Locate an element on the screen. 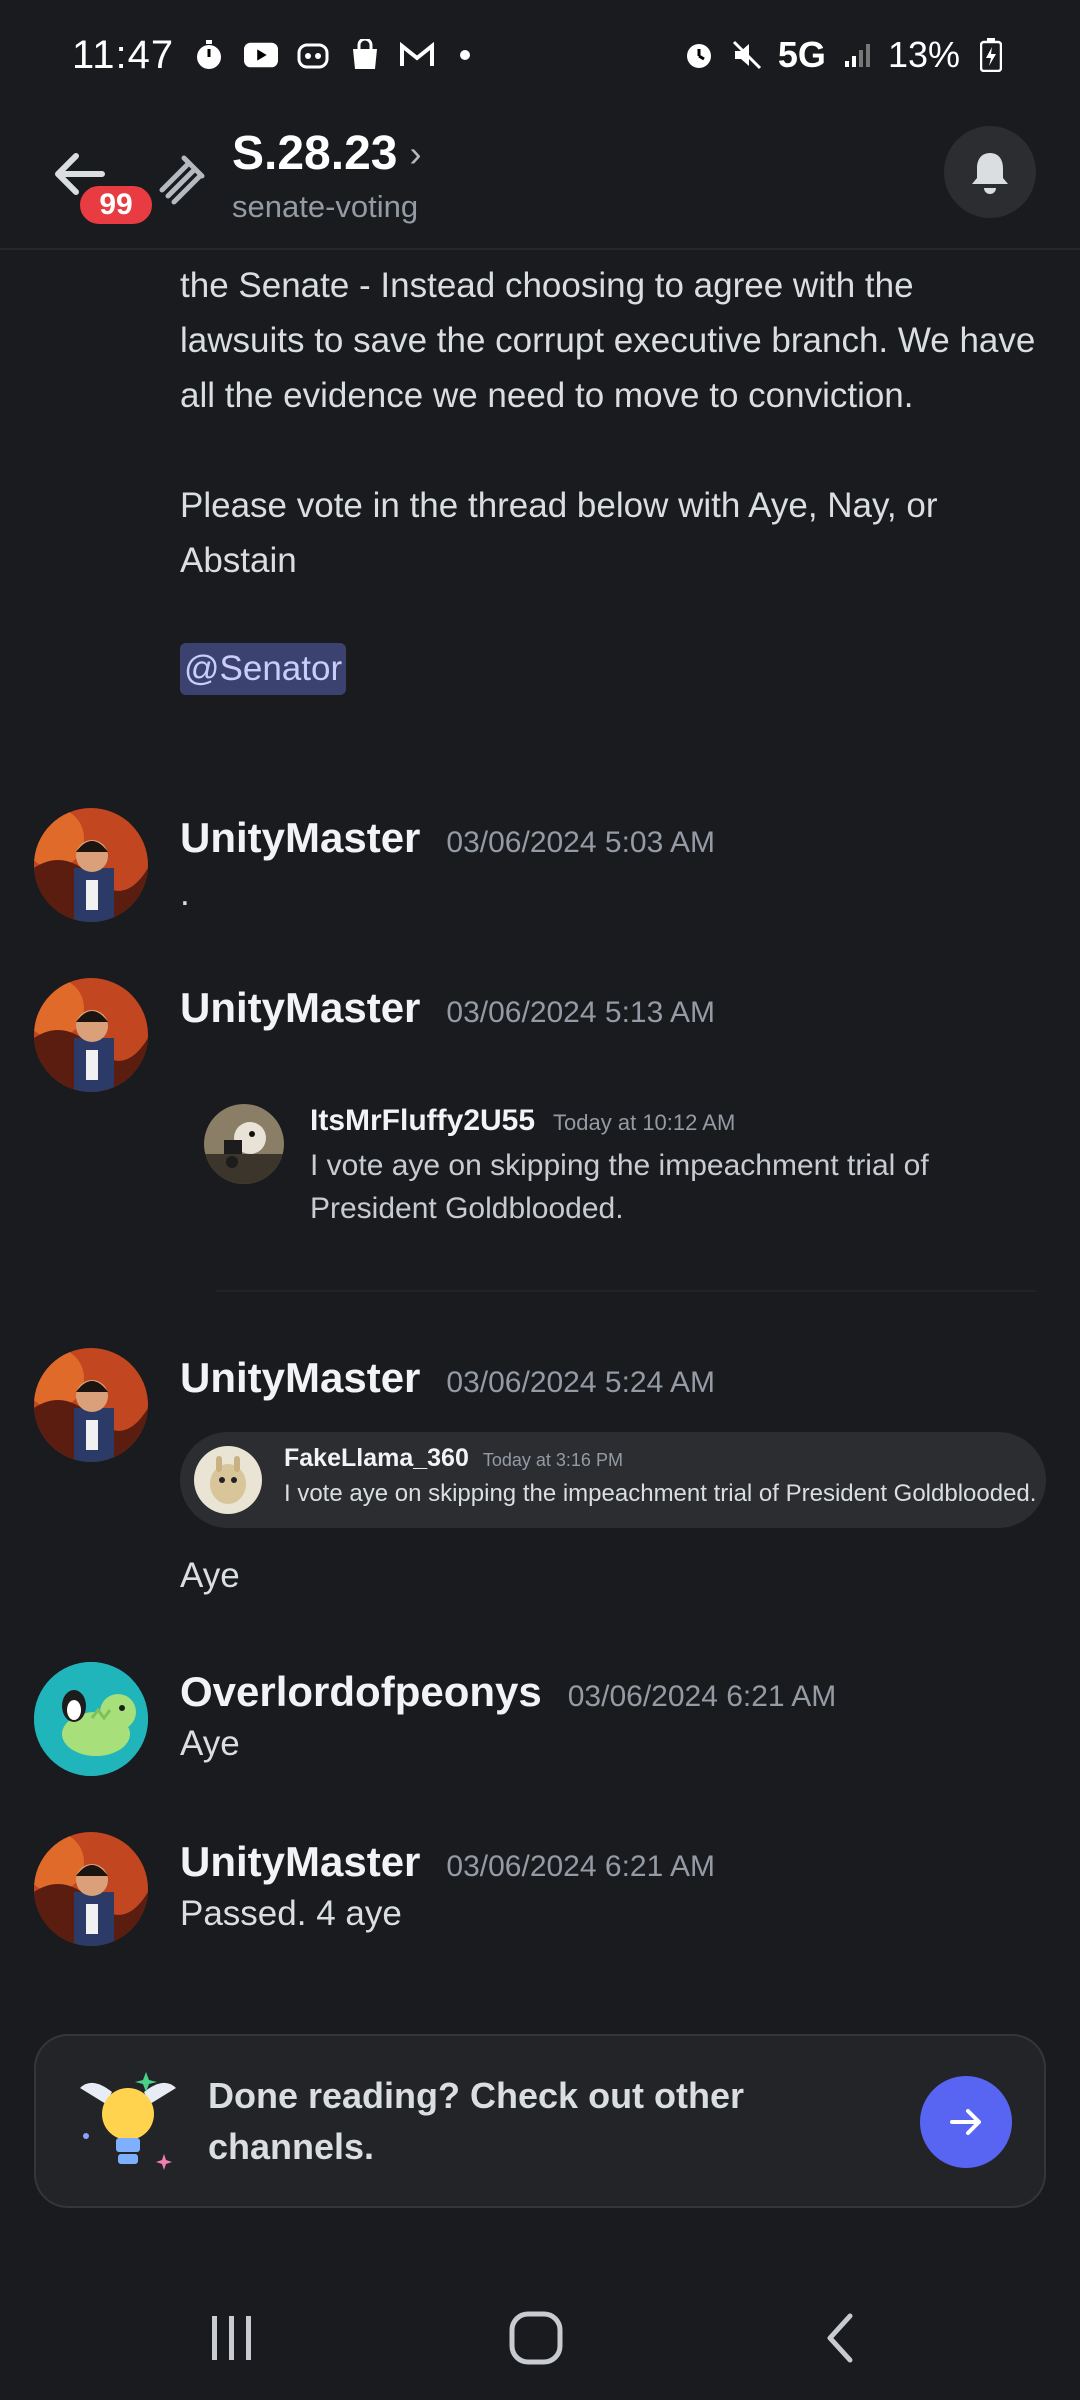  message-timestamp: 03/06/2024 5:24 AM is located at coordinates (580, 1382).